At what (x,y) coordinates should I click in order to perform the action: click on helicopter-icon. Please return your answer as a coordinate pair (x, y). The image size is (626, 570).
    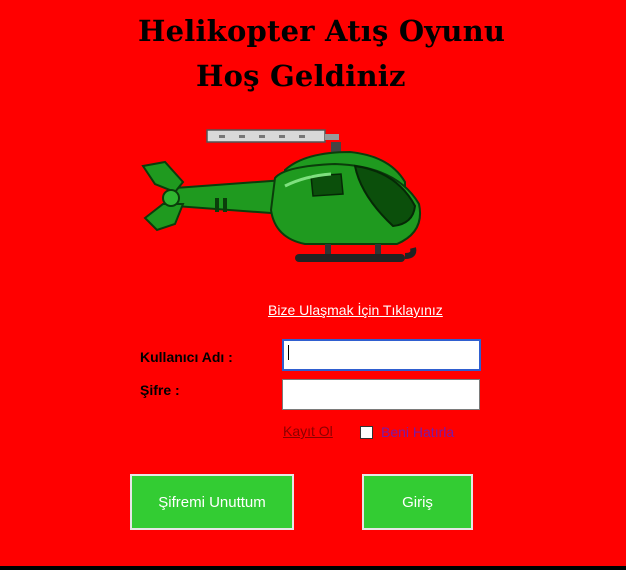
    Looking at the image, I should click on (281, 195).